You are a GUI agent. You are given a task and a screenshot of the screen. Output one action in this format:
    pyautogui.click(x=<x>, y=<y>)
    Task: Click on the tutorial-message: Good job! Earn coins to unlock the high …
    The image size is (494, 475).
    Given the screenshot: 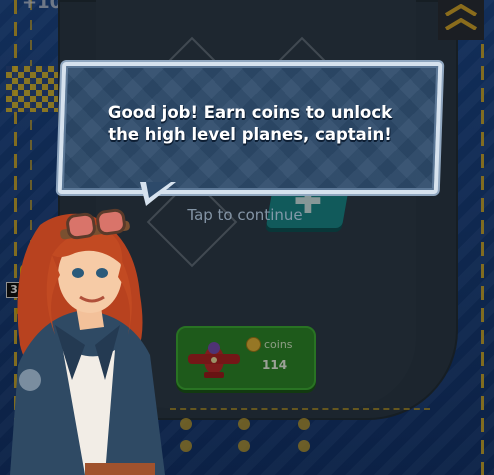 What is the action you would take?
    pyautogui.click(x=250, y=124)
    